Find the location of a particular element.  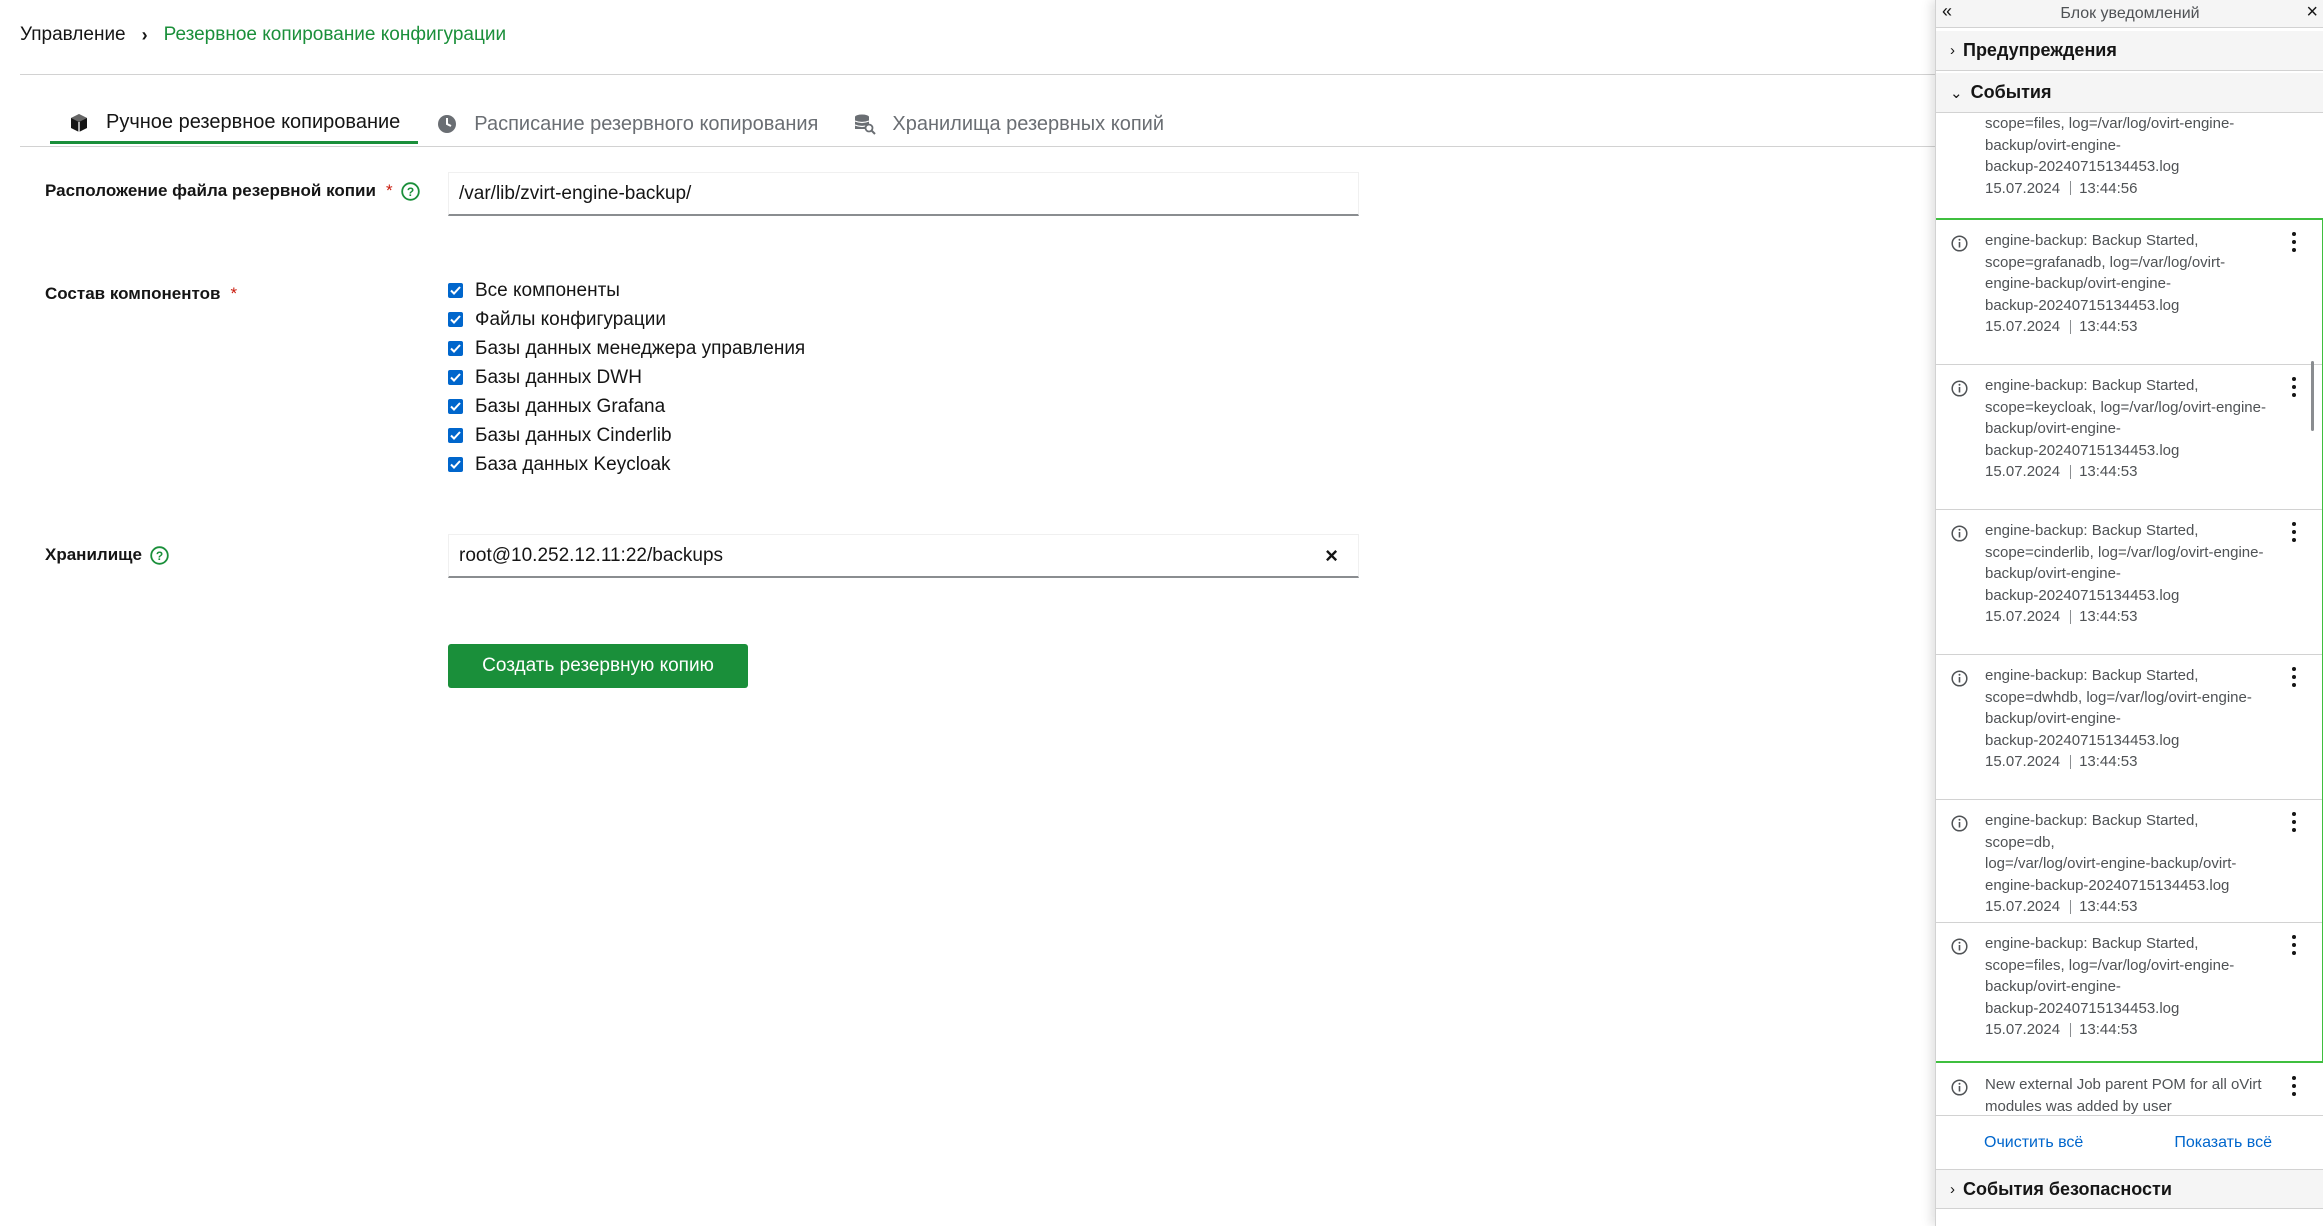

drawer-title: Блок уведомлений is located at coordinates (2130, 13).